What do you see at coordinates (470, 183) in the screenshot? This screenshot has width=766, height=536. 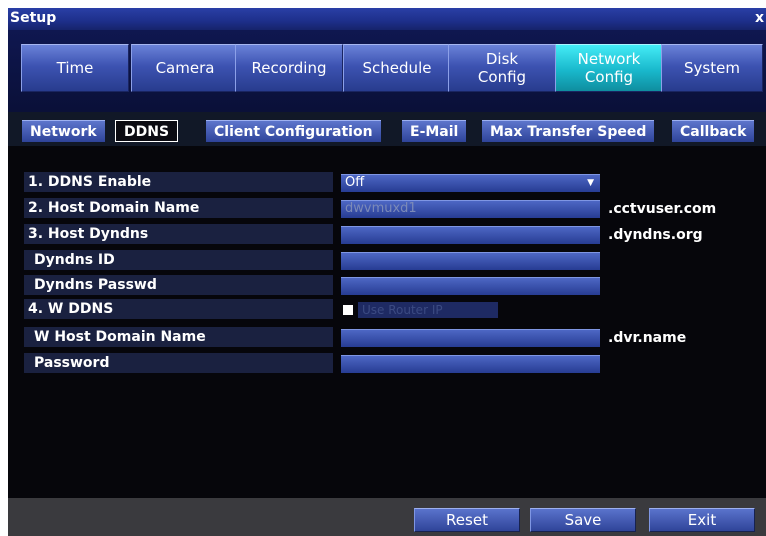 I see `ddns-enable-select: Off ▼` at bounding box center [470, 183].